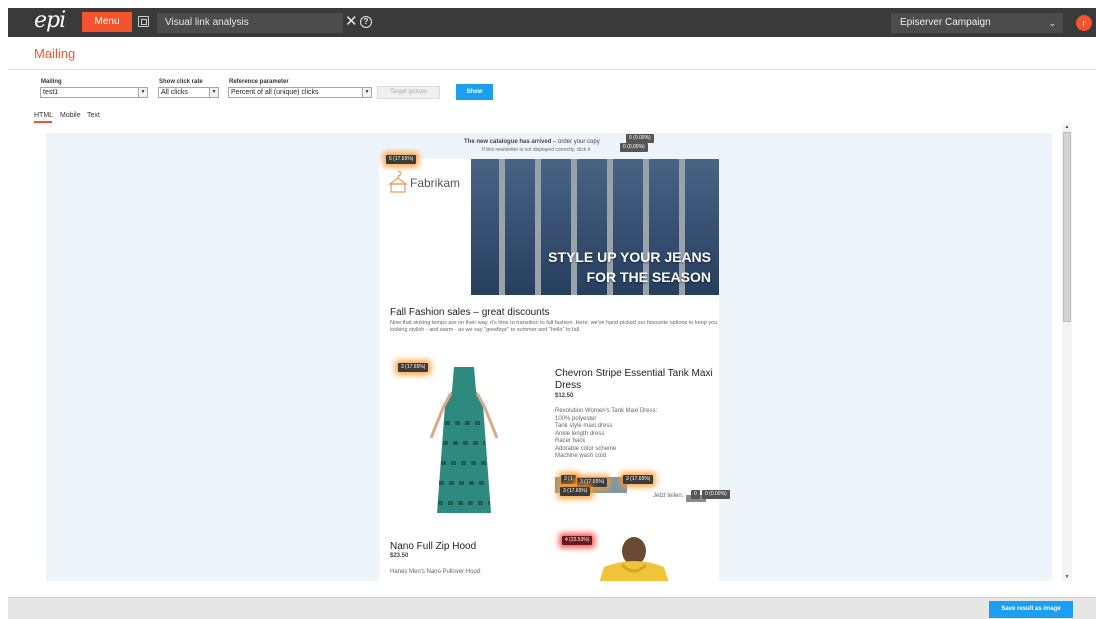 The image size is (1096, 619). Describe the element at coordinates (436, 572) in the screenshot. I see `product-description-hood: Hanes Men's Nano Pullover Hood:` at that location.